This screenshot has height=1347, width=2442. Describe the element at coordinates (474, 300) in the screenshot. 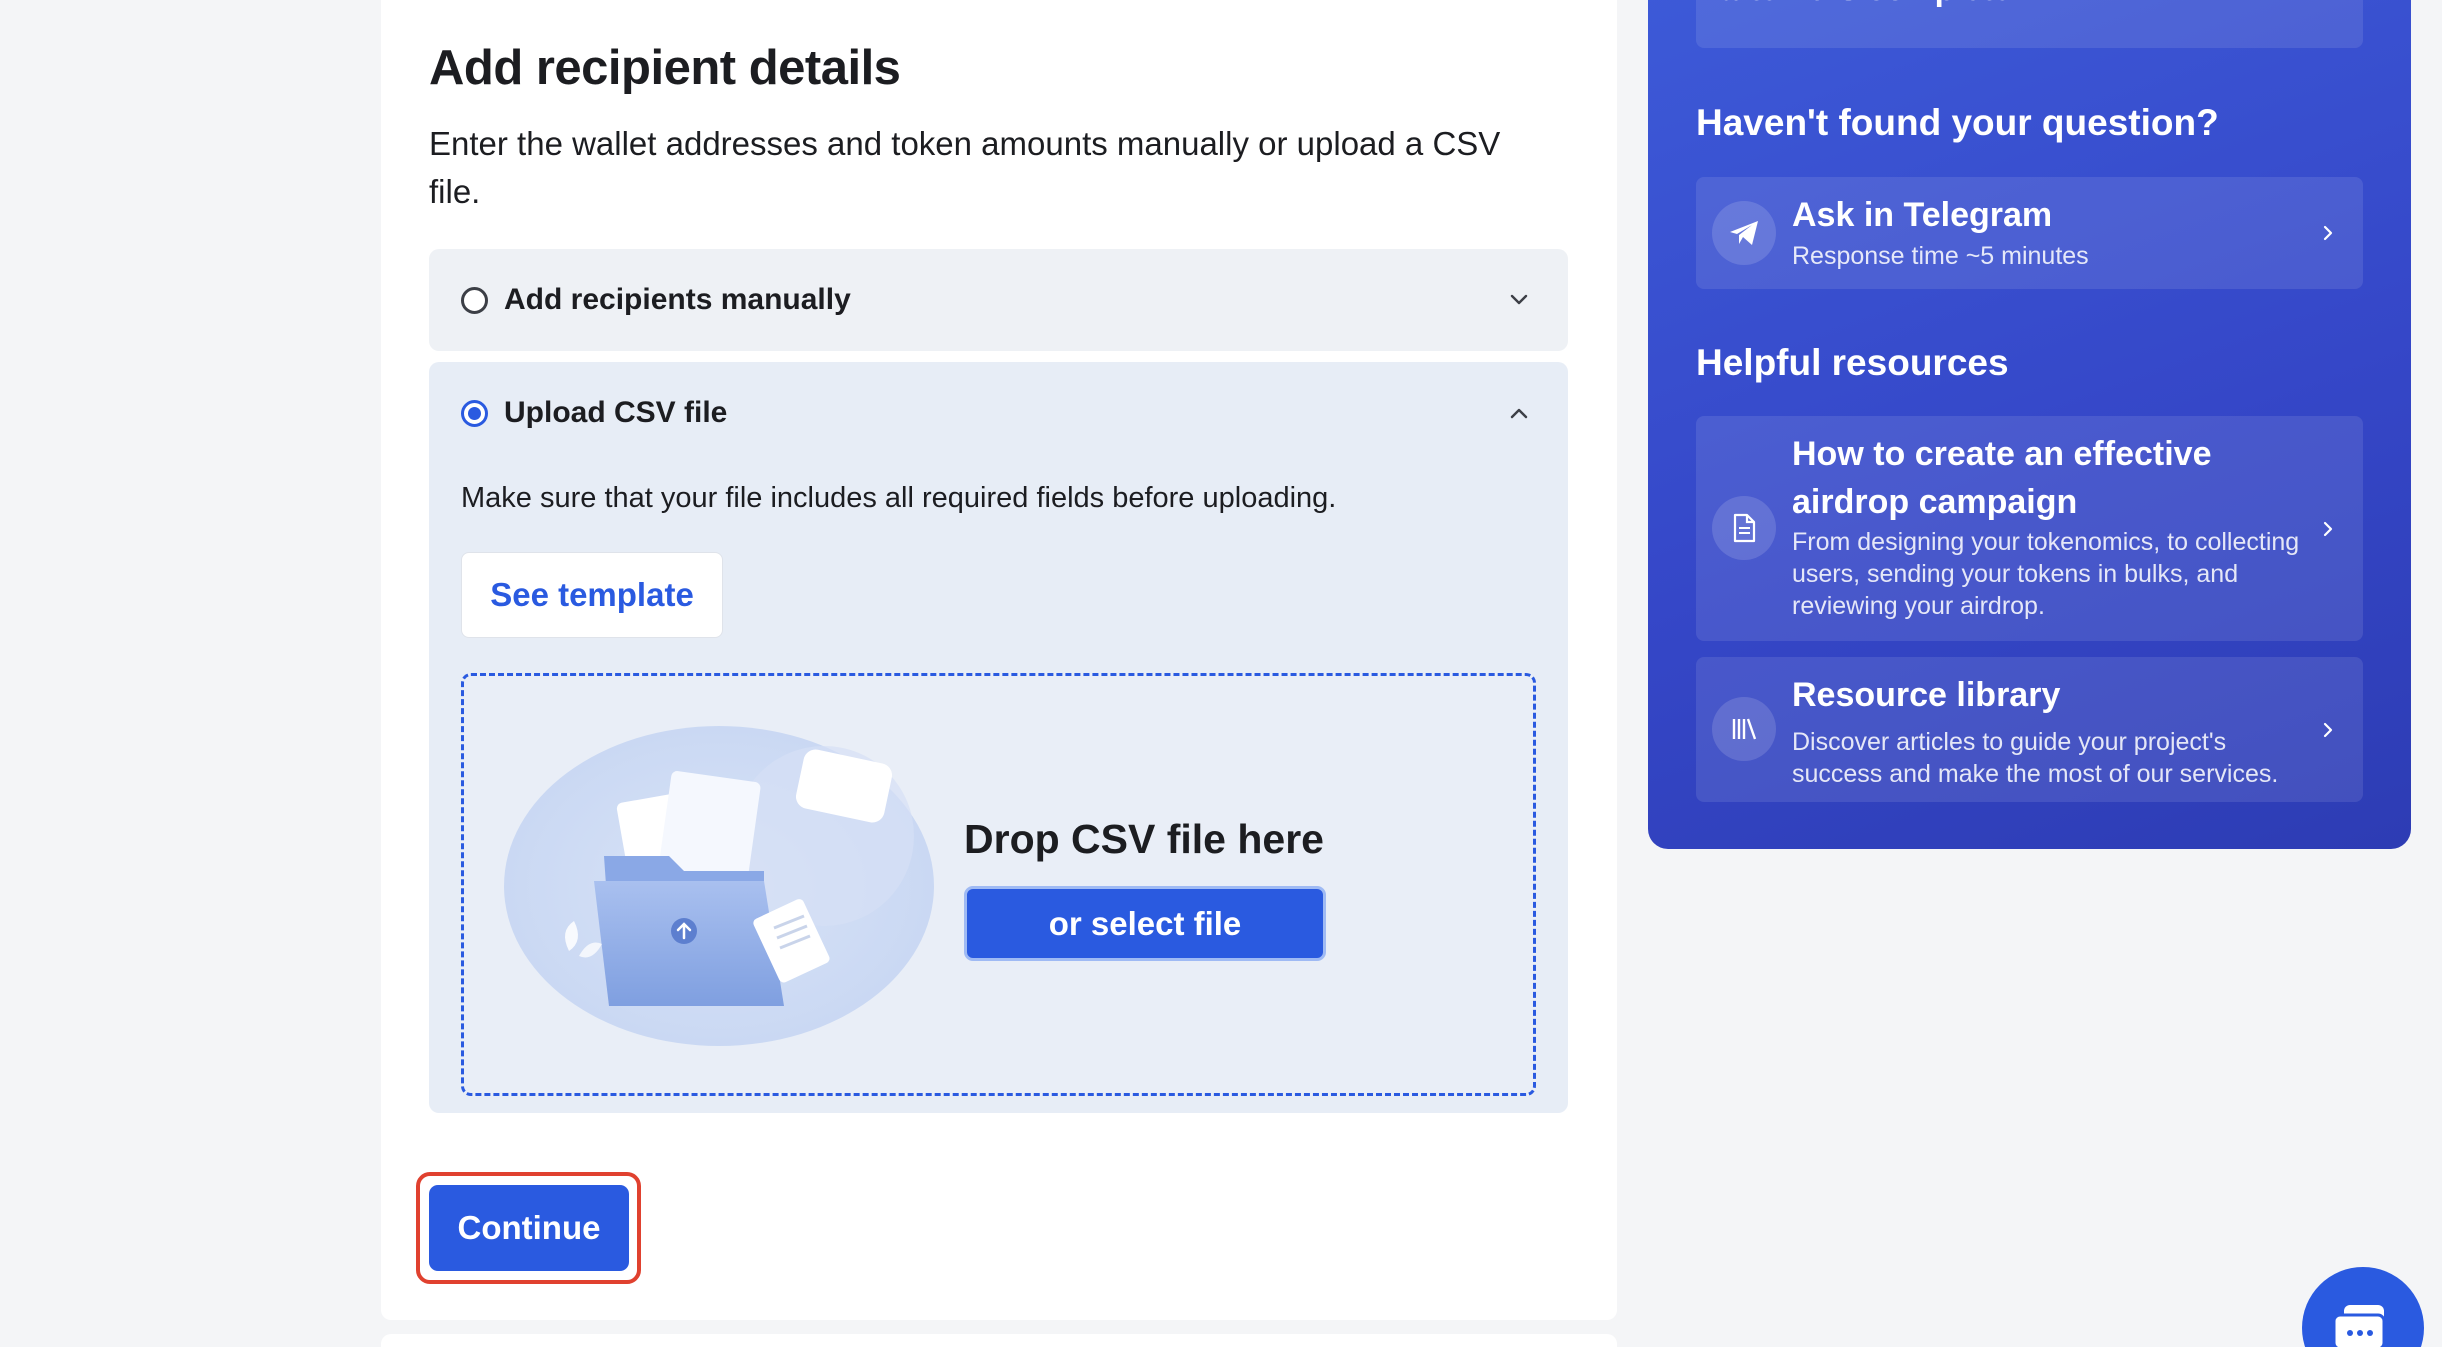

I see `radio-add-manually` at that location.